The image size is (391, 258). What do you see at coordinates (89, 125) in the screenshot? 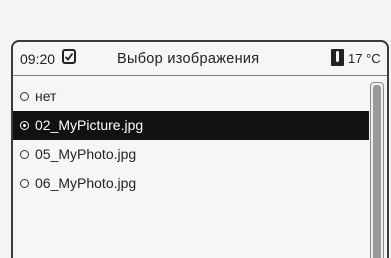
I see `list-item-label: 02_MyPicture.jpg` at bounding box center [89, 125].